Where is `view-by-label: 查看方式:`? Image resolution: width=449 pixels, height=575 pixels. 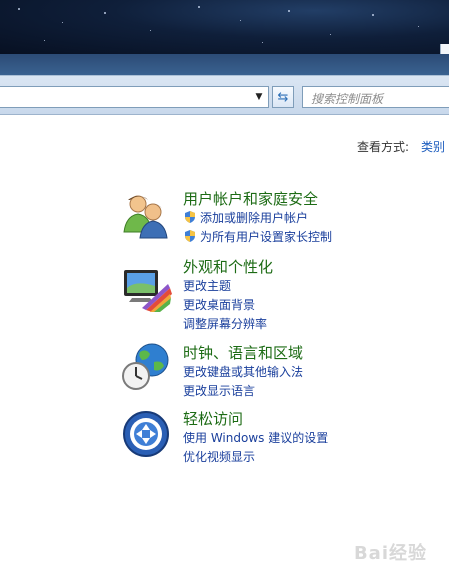
view-by-label: 查看方式: is located at coordinates (383, 147).